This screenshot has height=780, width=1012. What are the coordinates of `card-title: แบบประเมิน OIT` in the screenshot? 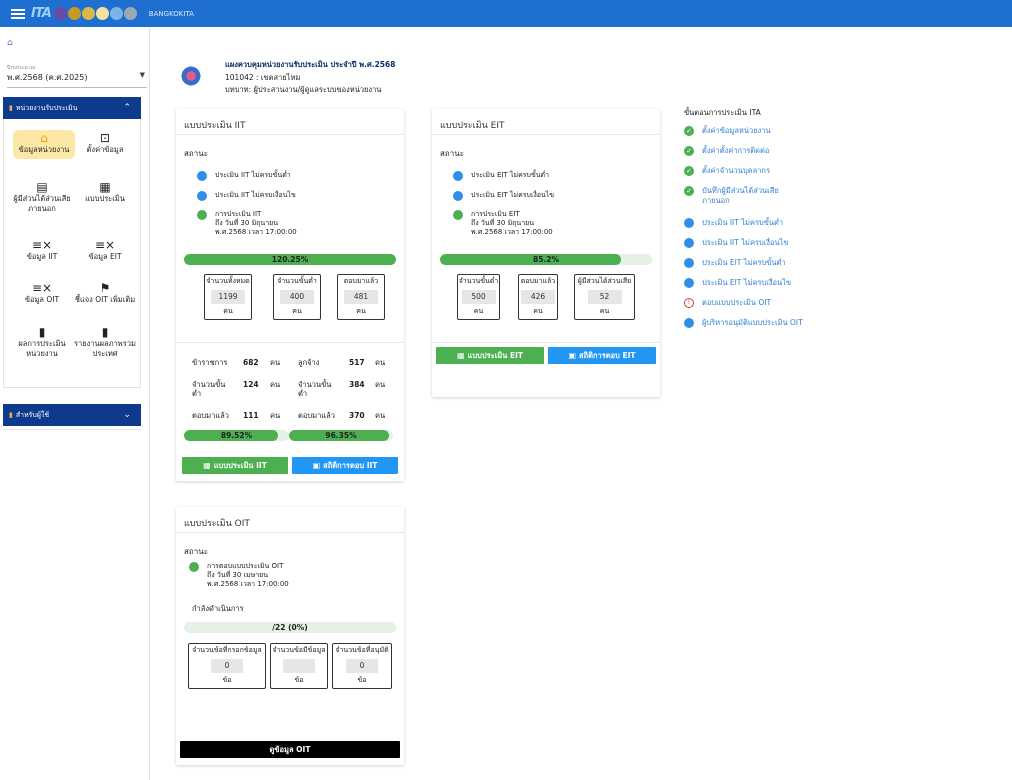 It's located at (290, 520).